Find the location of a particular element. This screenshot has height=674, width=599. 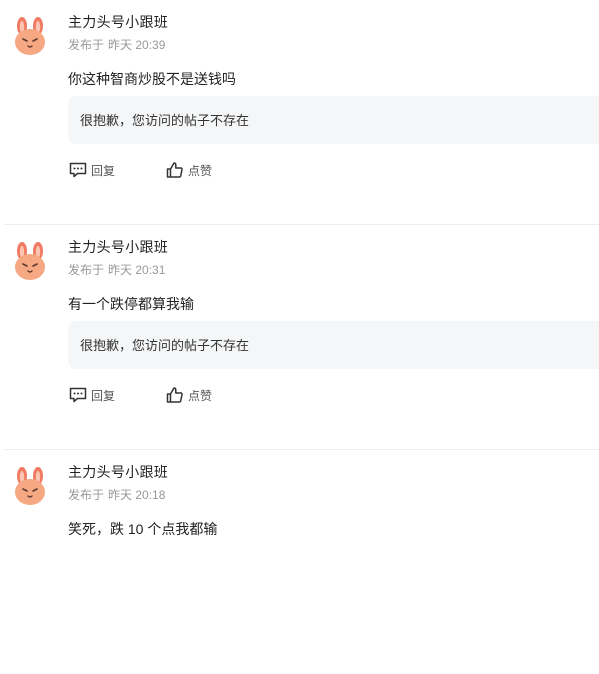

post-meta: 发布于 昨天 20:18 is located at coordinates (118, 494).